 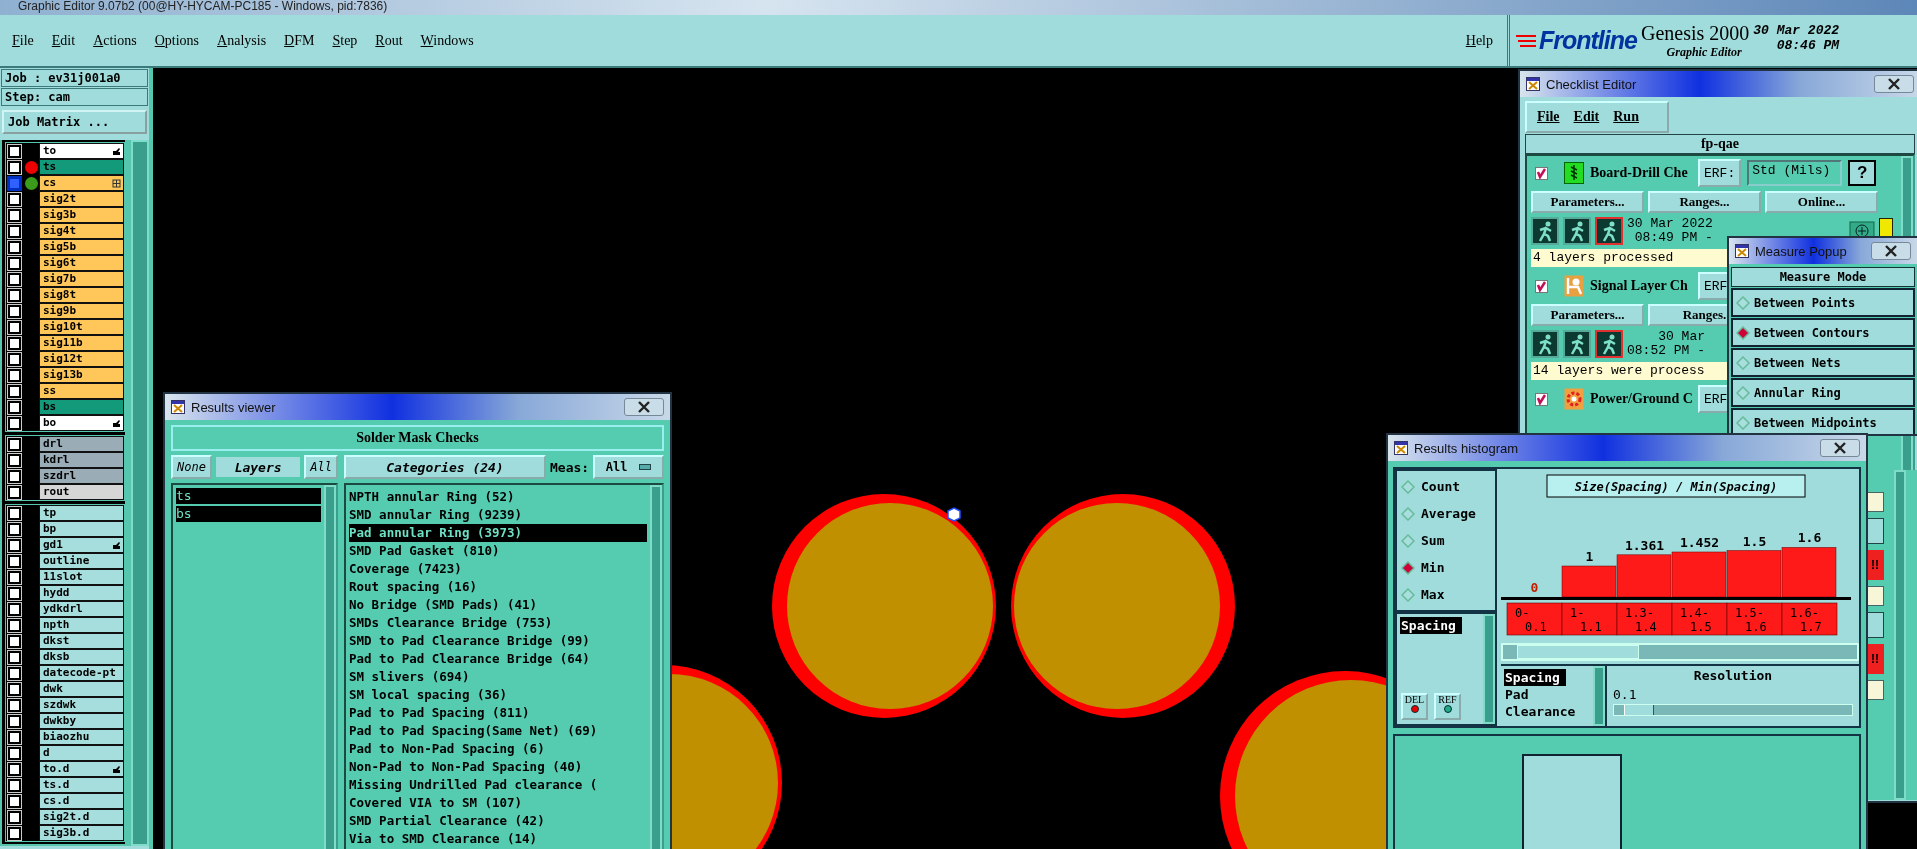 What do you see at coordinates (498, 623) in the screenshot?
I see `list-item: SMDs Clearance Bridge (753)` at bounding box center [498, 623].